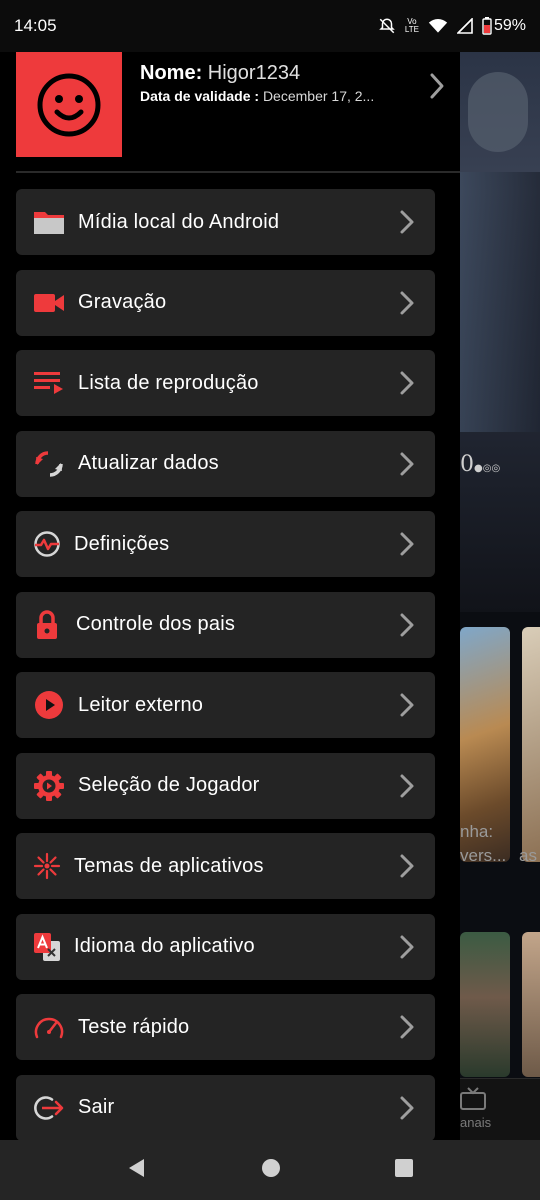 Image resolution: width=540 pixels, height=1200 pixels. I want to click on translate-icon, so click(47, 947).